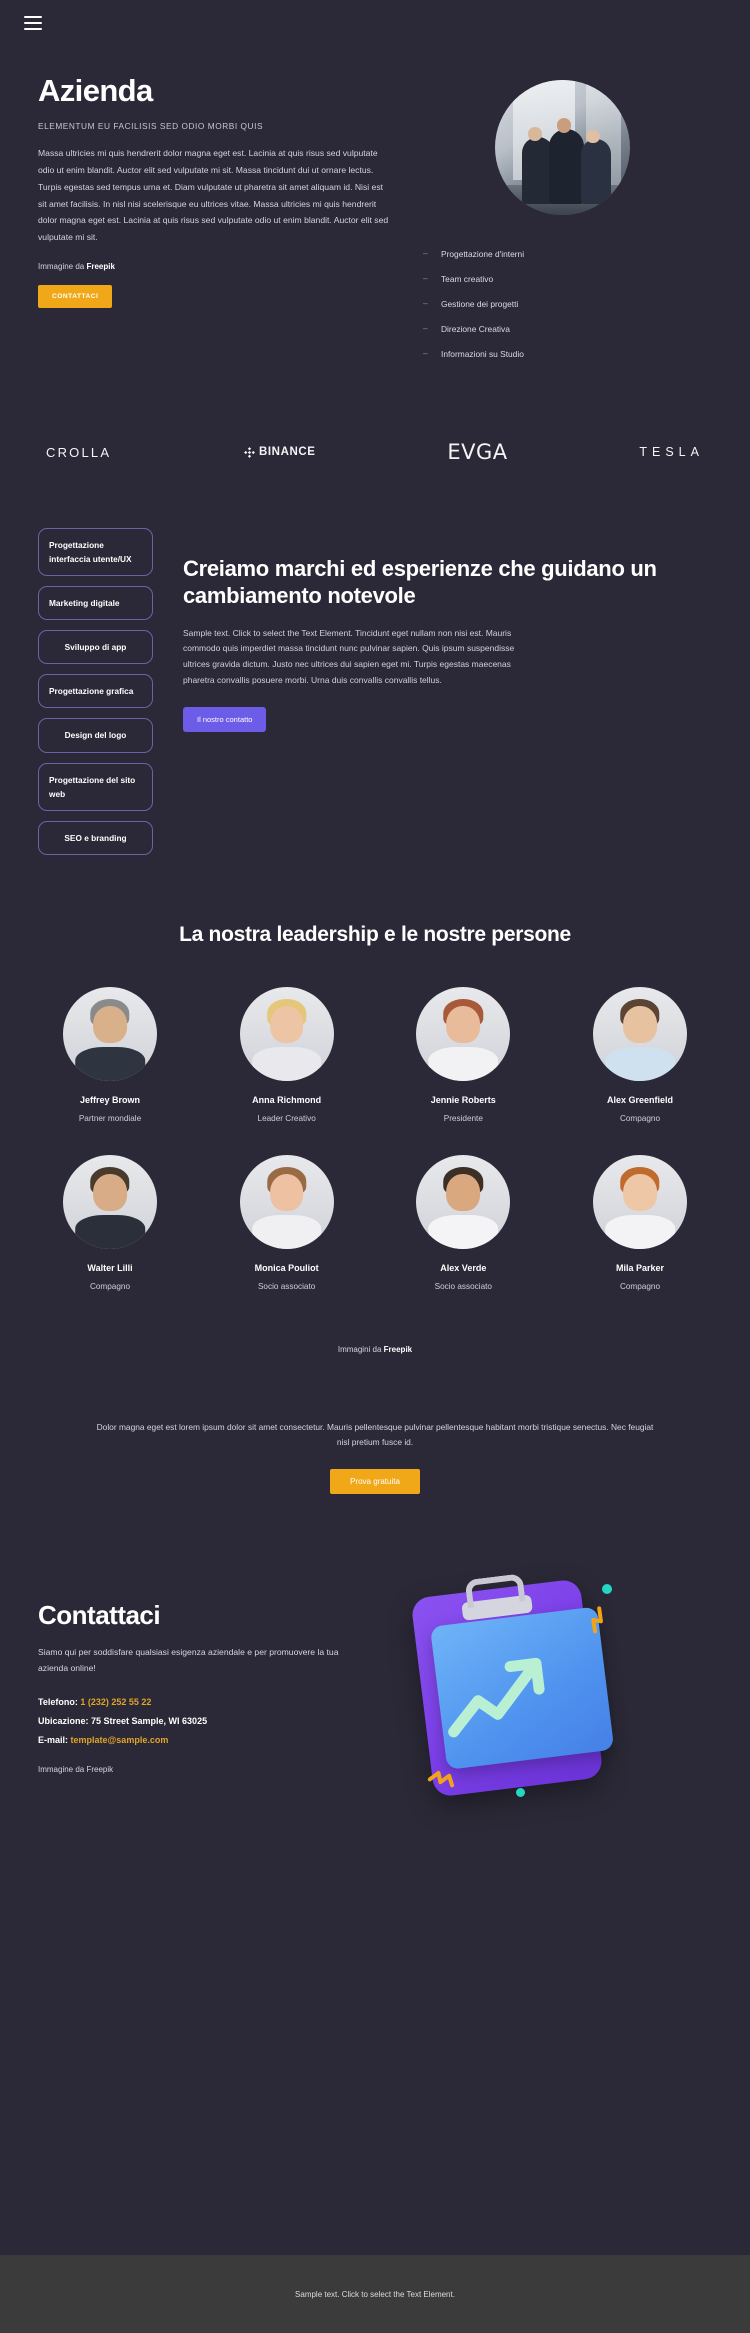 The width and height of the screenshot is (750, 2333). What do you see at coordinates (477, 452) in the screenshot?
I see `brand-logo-evga: EVGA` at bounding box center [477, 452].